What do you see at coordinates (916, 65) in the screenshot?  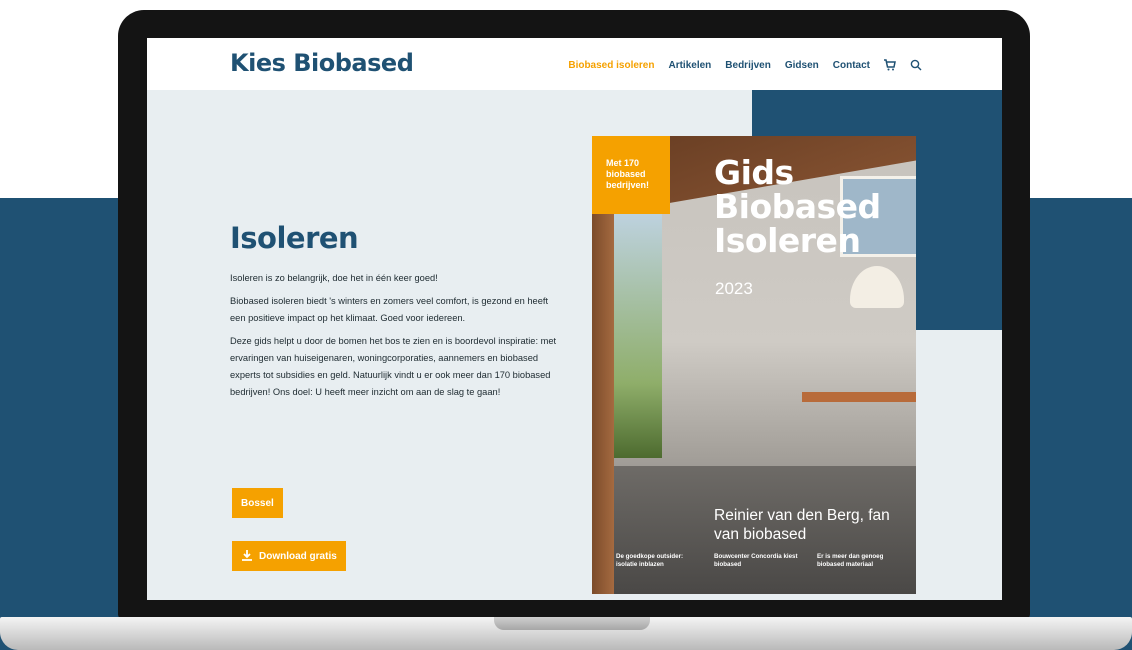 I see `search-icon` at bounding box center [916, 65].